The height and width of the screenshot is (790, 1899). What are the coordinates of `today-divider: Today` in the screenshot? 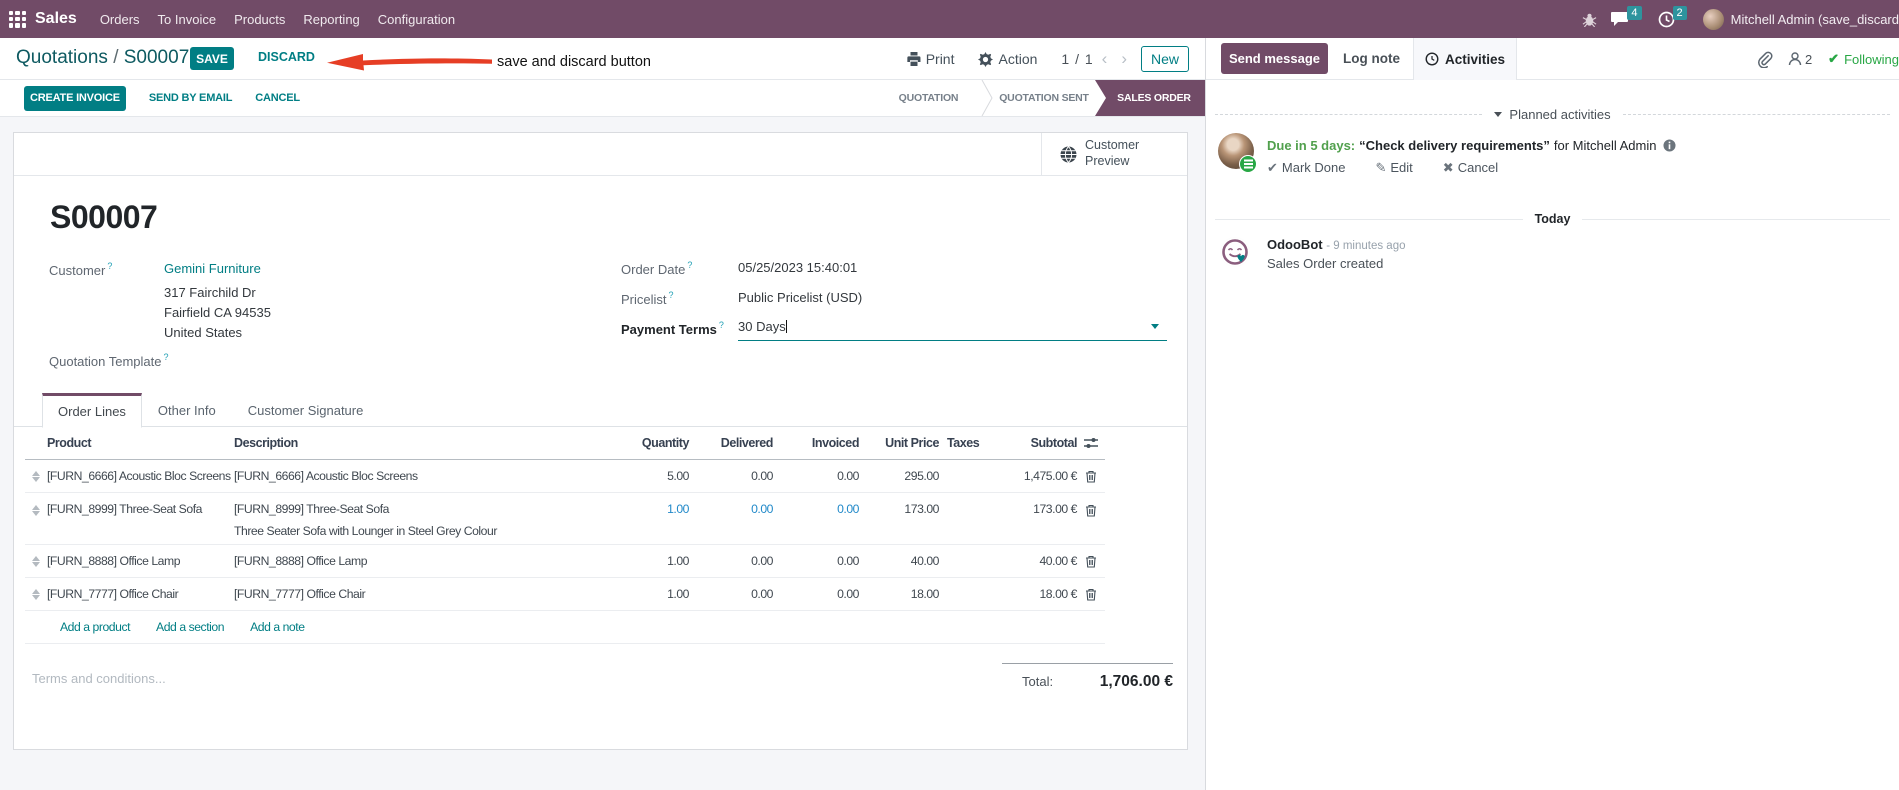 It's located at (1553, 219).